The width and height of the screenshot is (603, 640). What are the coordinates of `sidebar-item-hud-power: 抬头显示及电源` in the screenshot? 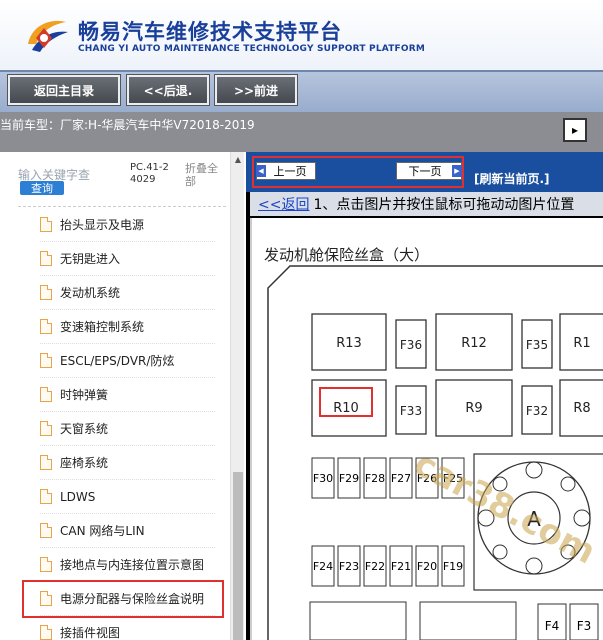 It's located at (127, 225).